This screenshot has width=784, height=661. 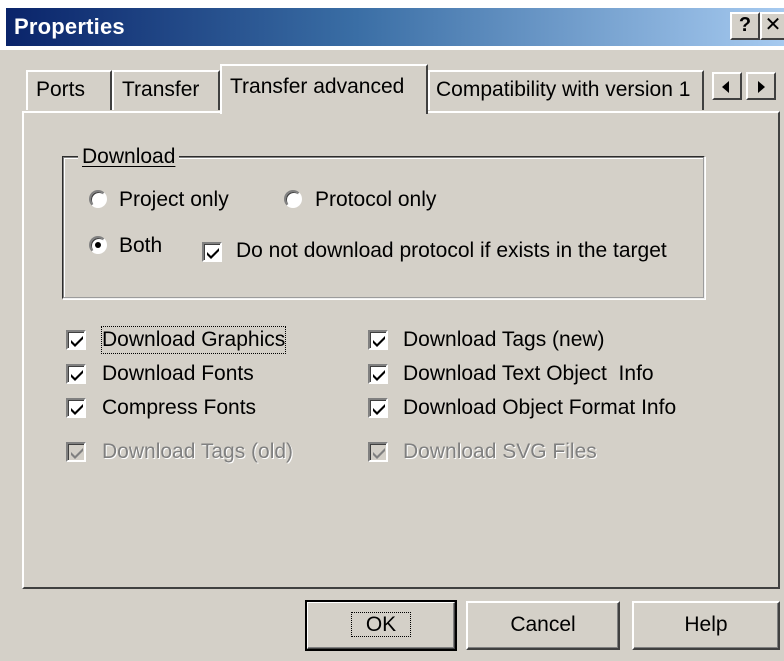 I want to click on download-tags-old-label: Download Tags (old), so click(x=198, y=451).